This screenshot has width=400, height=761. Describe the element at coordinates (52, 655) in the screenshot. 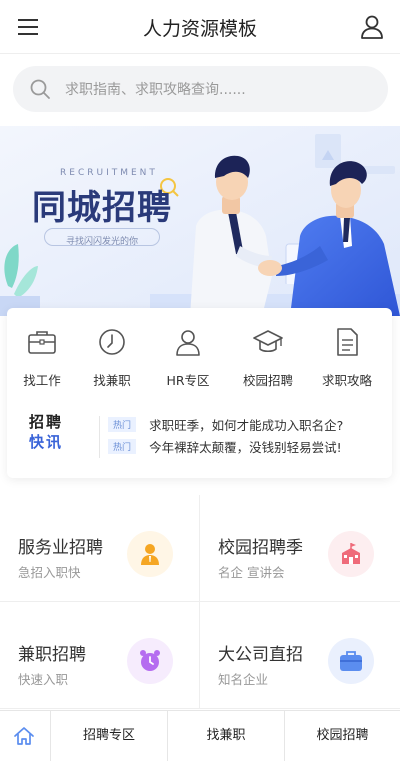

I see `category-title: 兼职招聘` at that location.